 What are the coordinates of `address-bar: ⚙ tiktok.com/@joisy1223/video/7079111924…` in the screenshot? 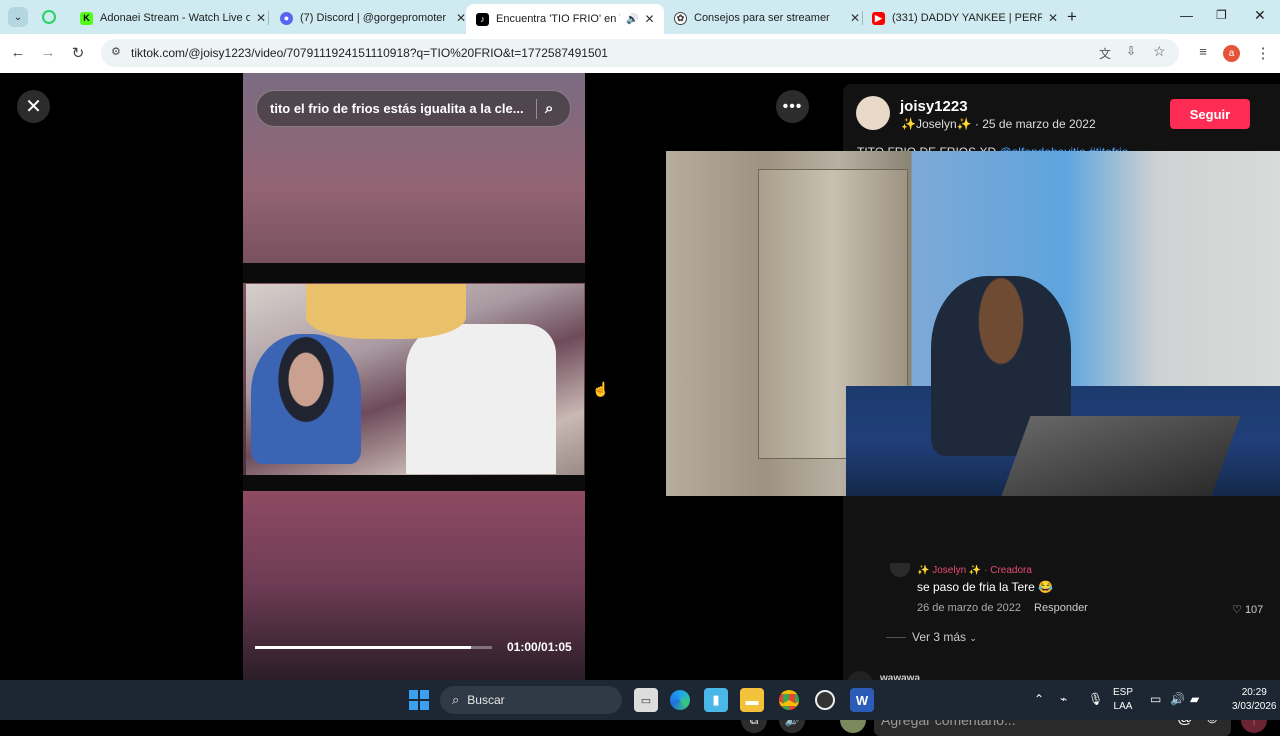 It's located at (640, 53).